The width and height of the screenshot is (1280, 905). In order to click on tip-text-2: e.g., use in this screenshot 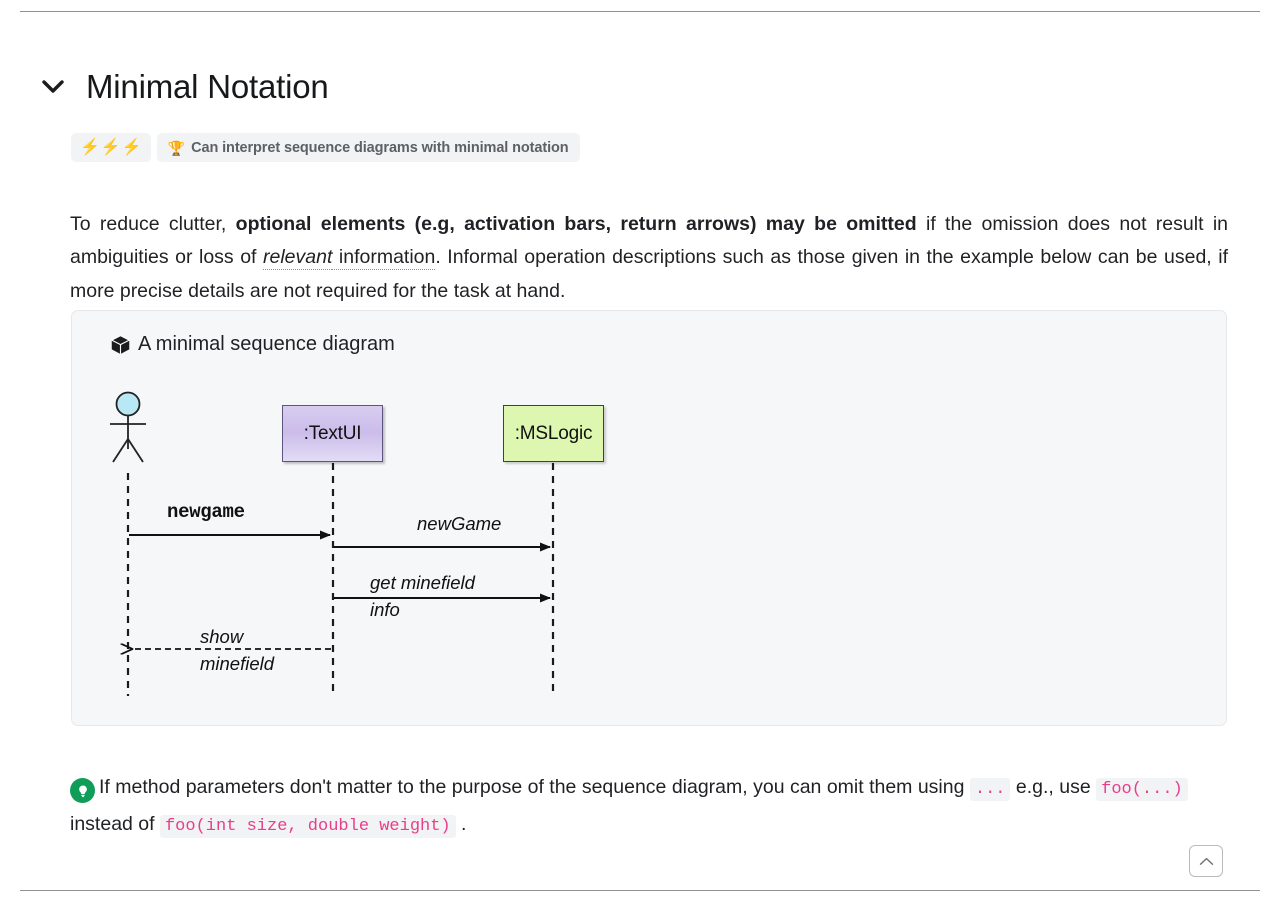, I will do `click(1053, 786)`.